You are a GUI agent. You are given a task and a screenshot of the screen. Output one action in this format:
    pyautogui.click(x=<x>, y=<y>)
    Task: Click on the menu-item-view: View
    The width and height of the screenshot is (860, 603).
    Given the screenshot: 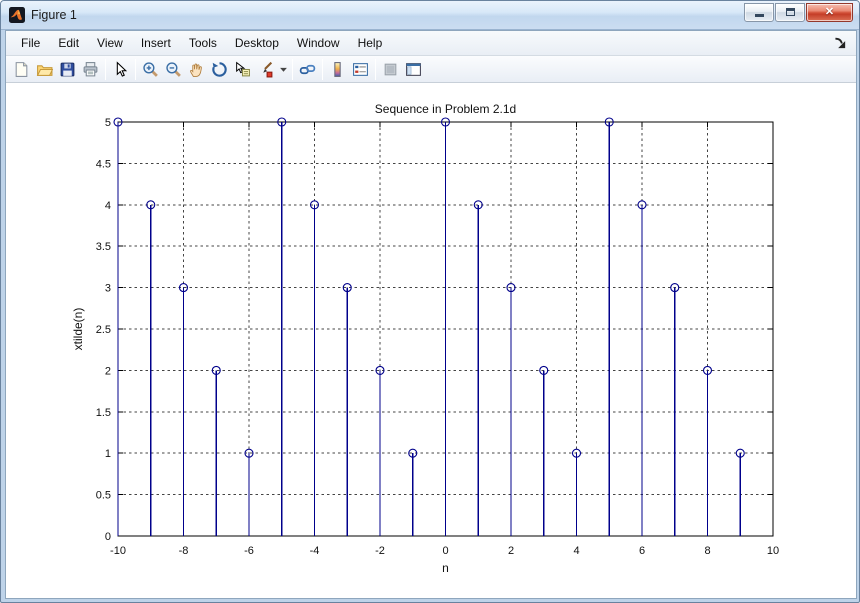 What is the action you would take?
    pyautogui.click(x=110, y=43)
    